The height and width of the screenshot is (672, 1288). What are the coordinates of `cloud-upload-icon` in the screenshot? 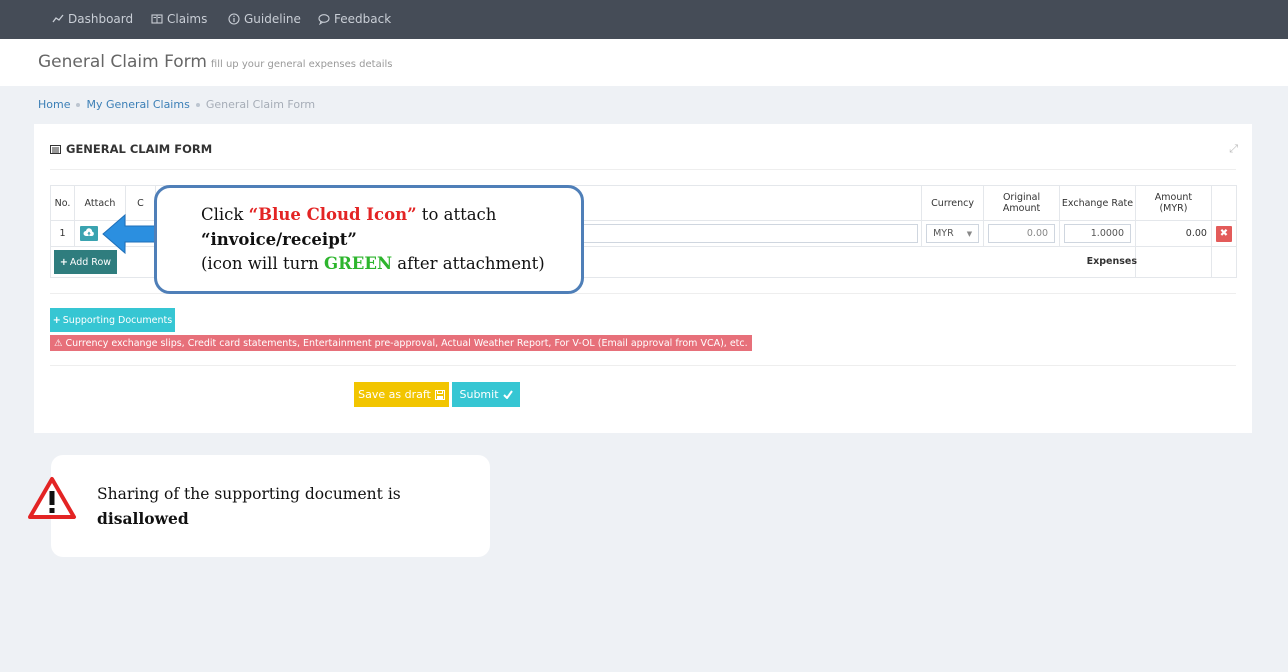 It's located at (88, 232).